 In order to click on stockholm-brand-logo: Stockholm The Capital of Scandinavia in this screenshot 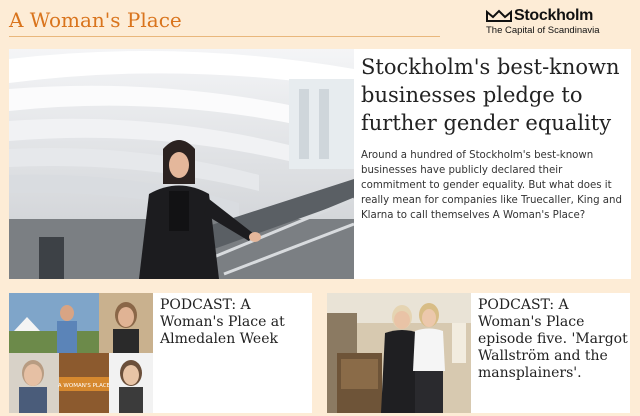, I will do `click(548, 21)`.